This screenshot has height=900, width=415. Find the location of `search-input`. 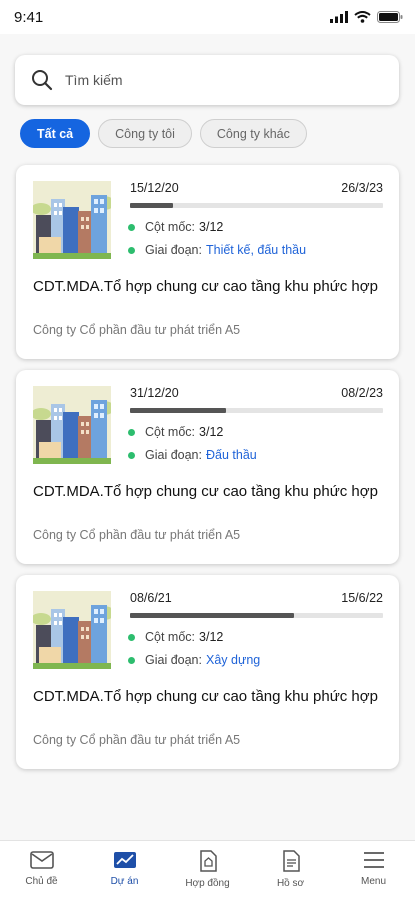

search-input is located at coordinates (215, 80).